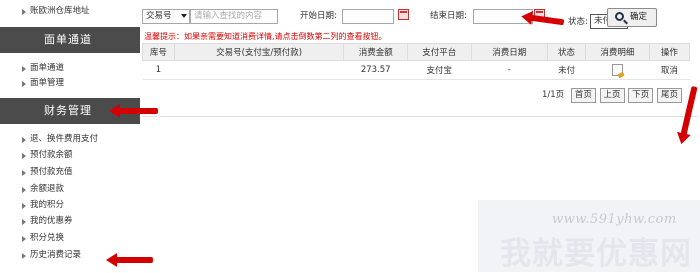 The width and height of the screenshot is (700, 273). I want to click on search-type-select: 交易号, so click(166, 16).